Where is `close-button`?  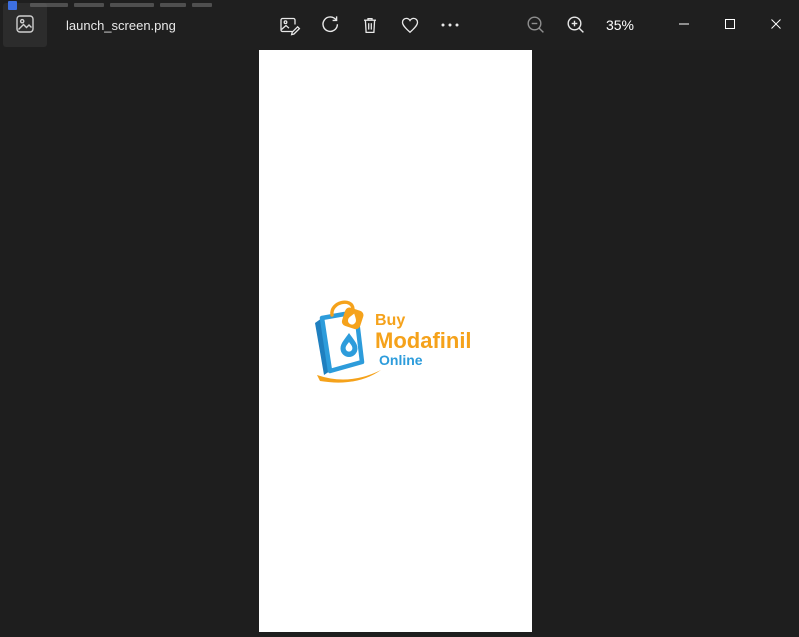
close-button is located at coordinates (776, 25).